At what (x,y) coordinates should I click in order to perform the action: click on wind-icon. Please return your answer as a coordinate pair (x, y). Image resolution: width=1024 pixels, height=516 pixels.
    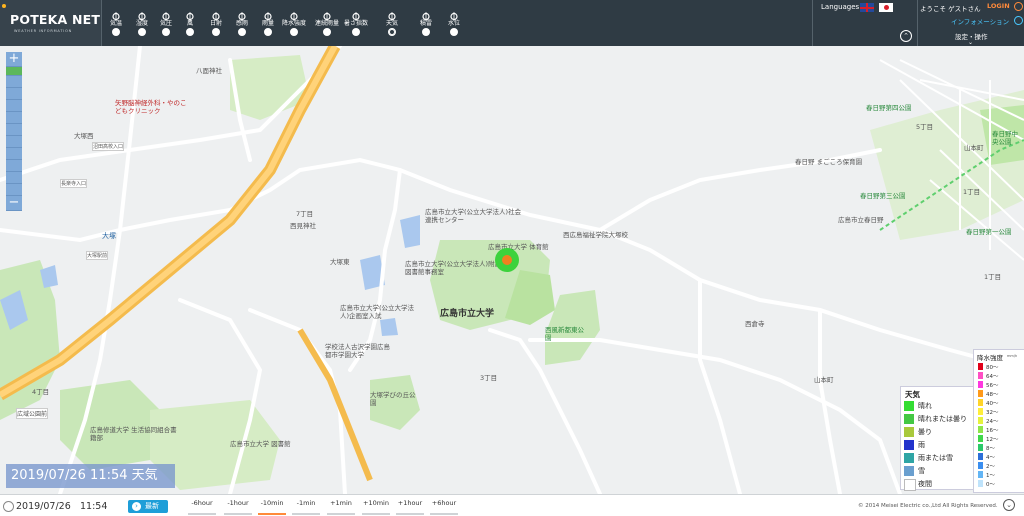
    Looking at the image, I should click on (190, 13).